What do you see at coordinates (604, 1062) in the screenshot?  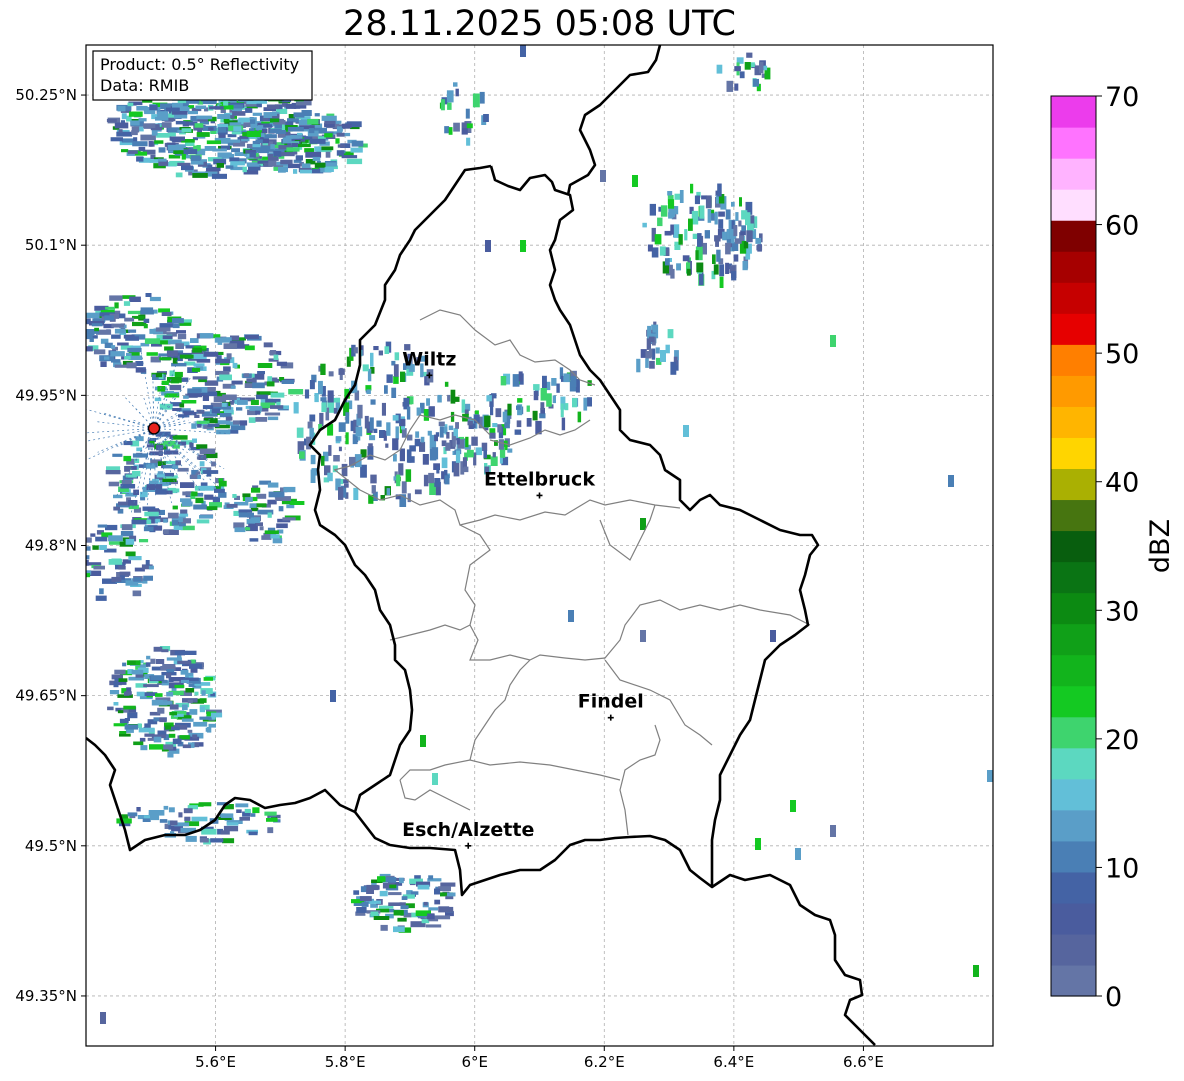 I see `x-tick-label: 6.2°E` at bounding box center [604, 1062].